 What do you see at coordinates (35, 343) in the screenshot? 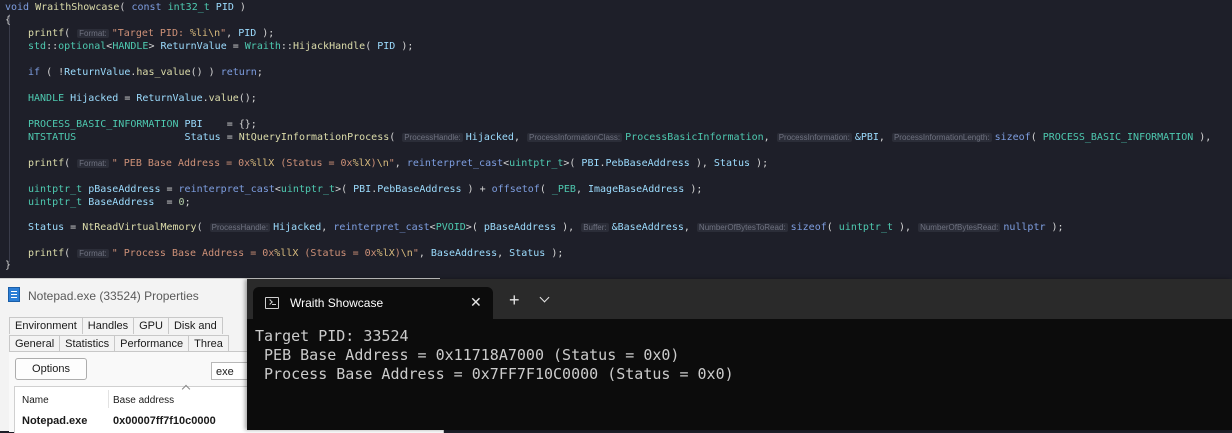
I see `tab-general: General` at bounding box center [35, 343].